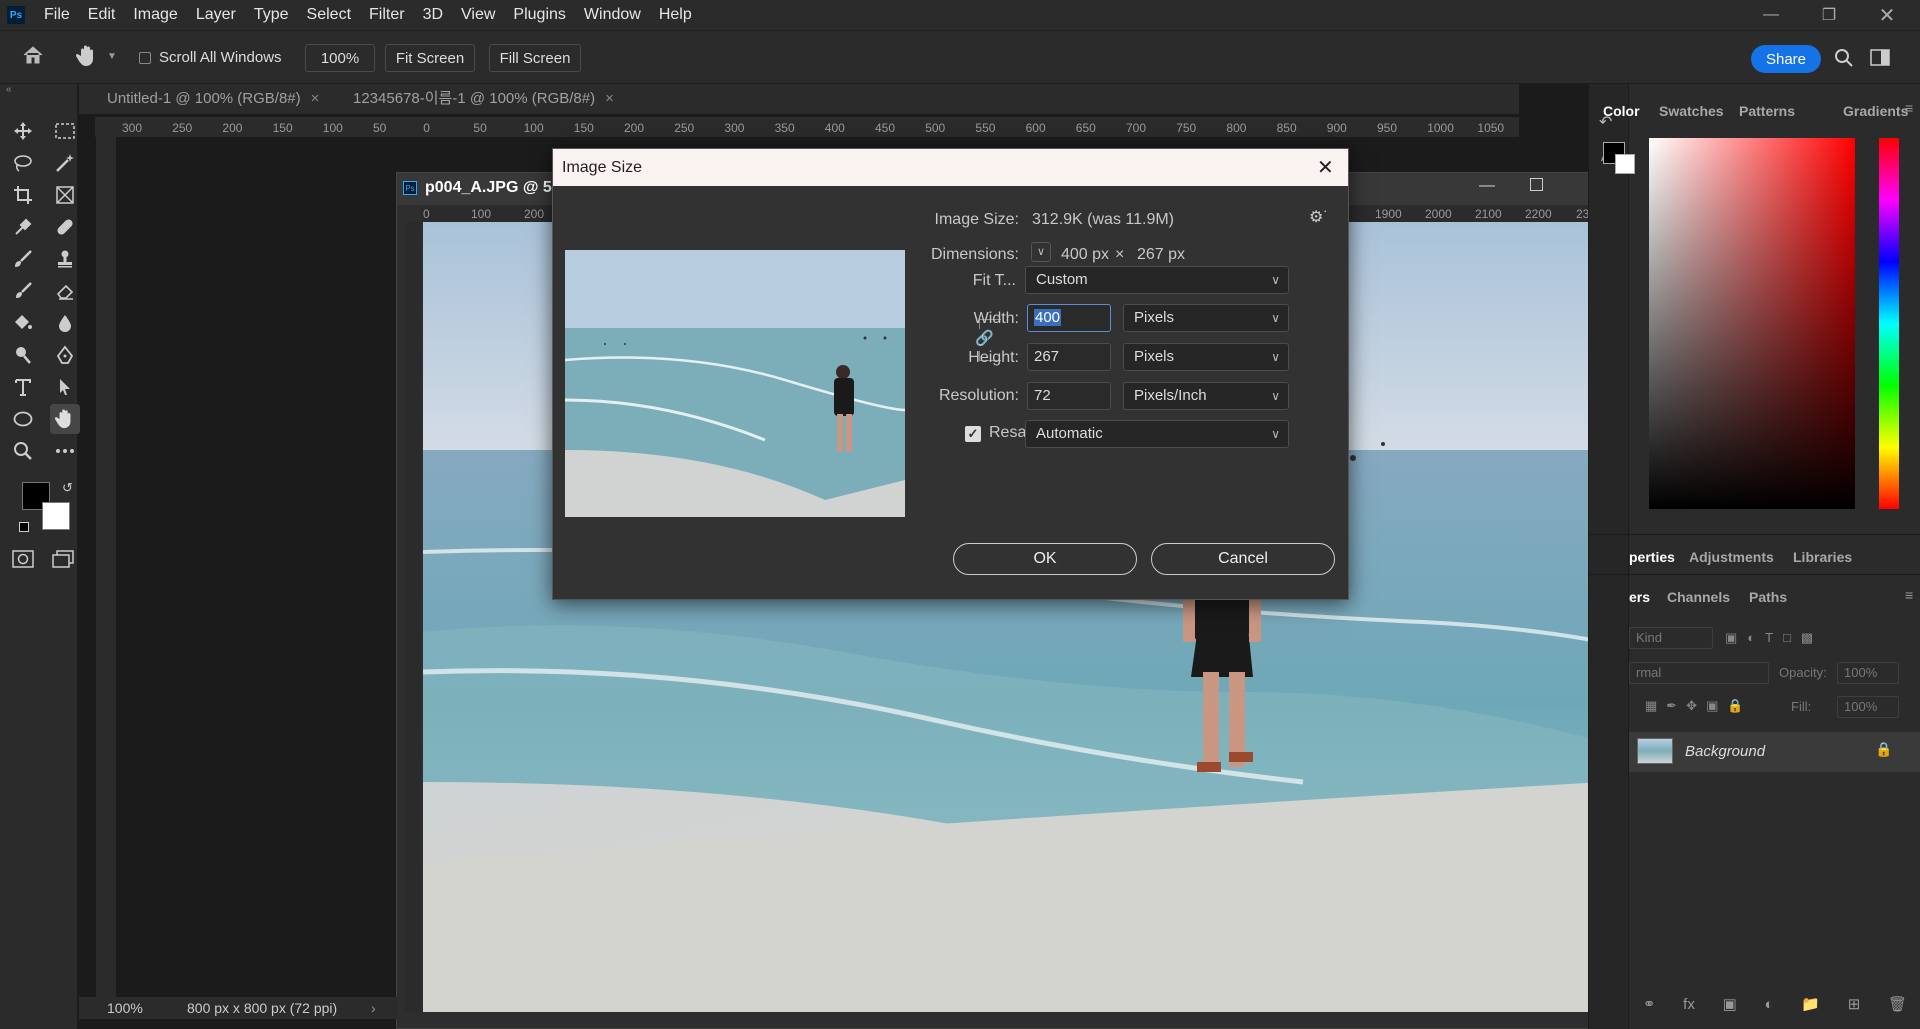  What do you see at coordinates (1157, 280) in the screenshot?
I see `fit-to-select: Custom ∨` at bounding box center [1157, 280].